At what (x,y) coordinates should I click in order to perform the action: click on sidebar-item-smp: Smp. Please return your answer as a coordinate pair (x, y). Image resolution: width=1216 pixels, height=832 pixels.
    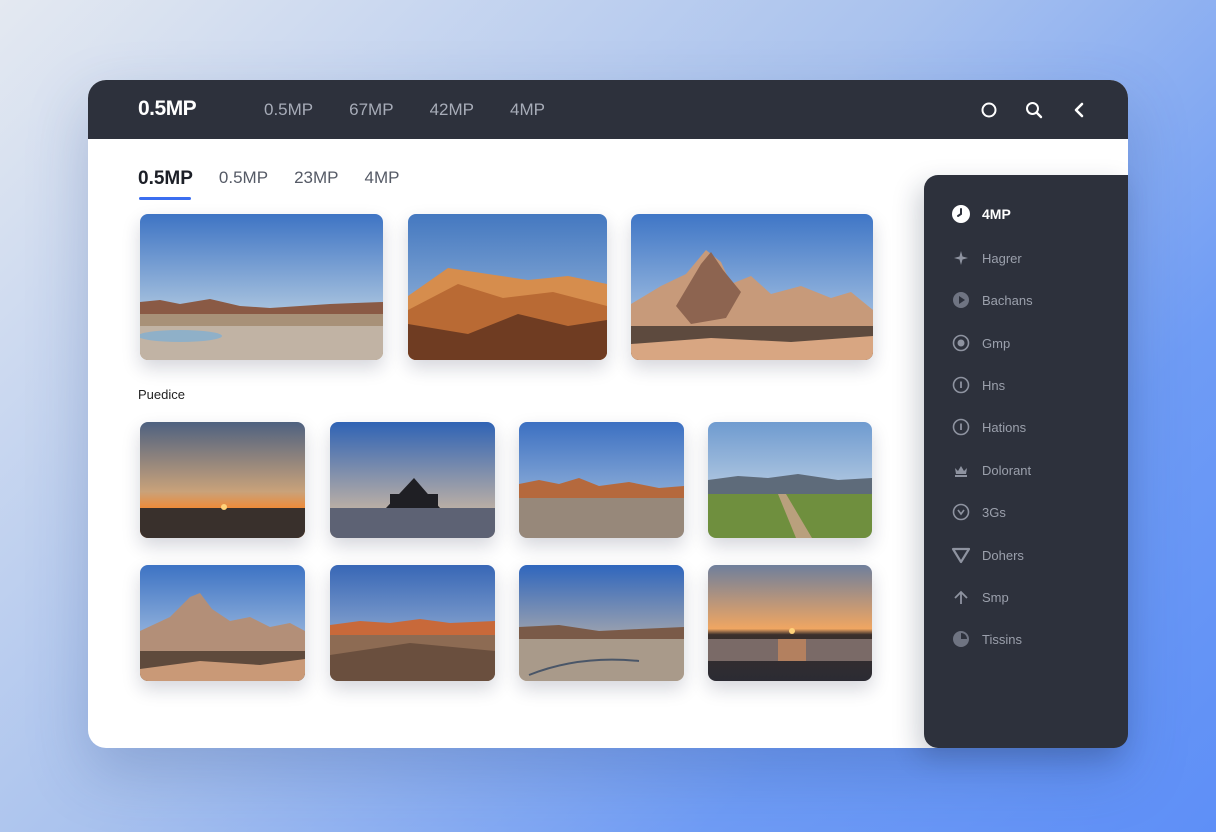
    Looking at the image, I should click on (979, 597).